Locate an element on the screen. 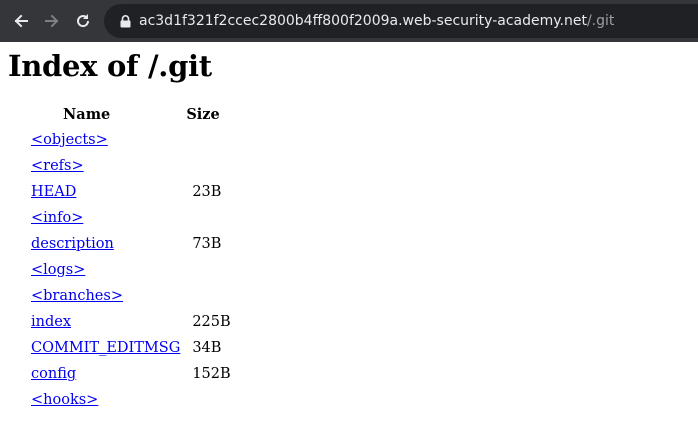  file-name-cell: COMMIT_EDITMSG is located at coordinates (105, 348).